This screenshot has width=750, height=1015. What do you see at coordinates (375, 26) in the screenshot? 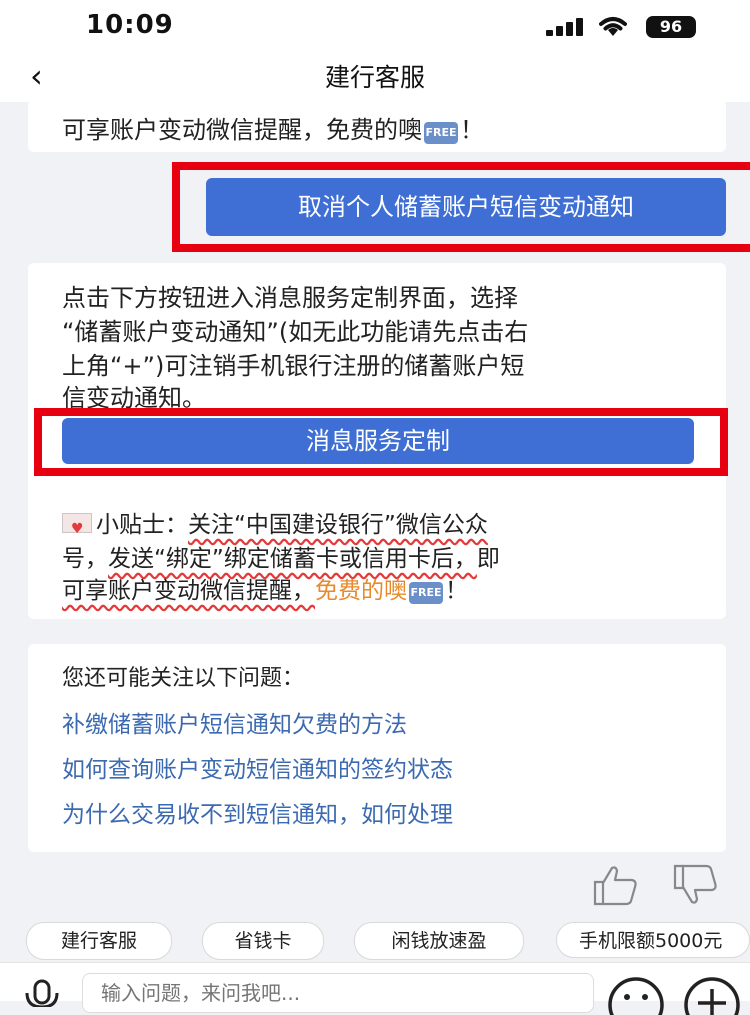
I see `status-bar: 10:09 96` at bounding box center [375, 26].